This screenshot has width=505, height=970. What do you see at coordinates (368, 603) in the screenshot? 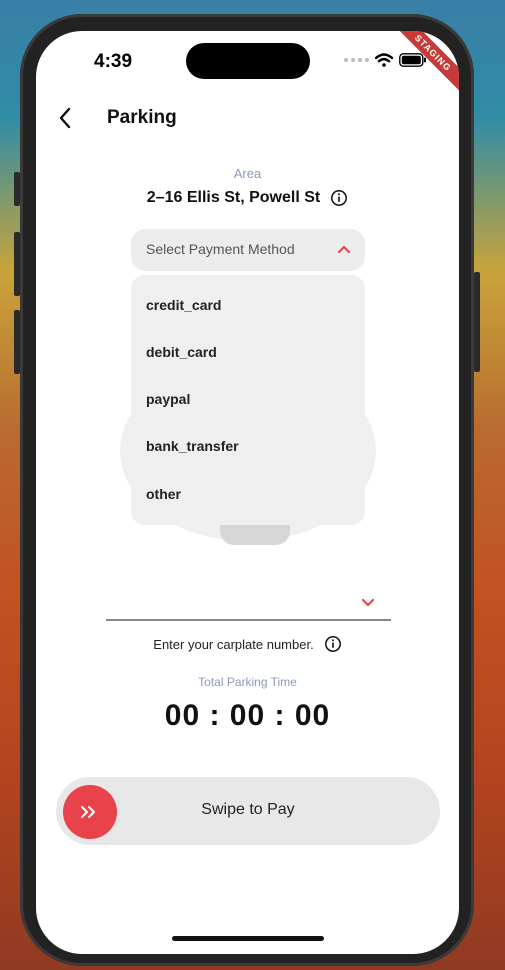
I see `chevron-down-icon` at bounding box center [368, 603].